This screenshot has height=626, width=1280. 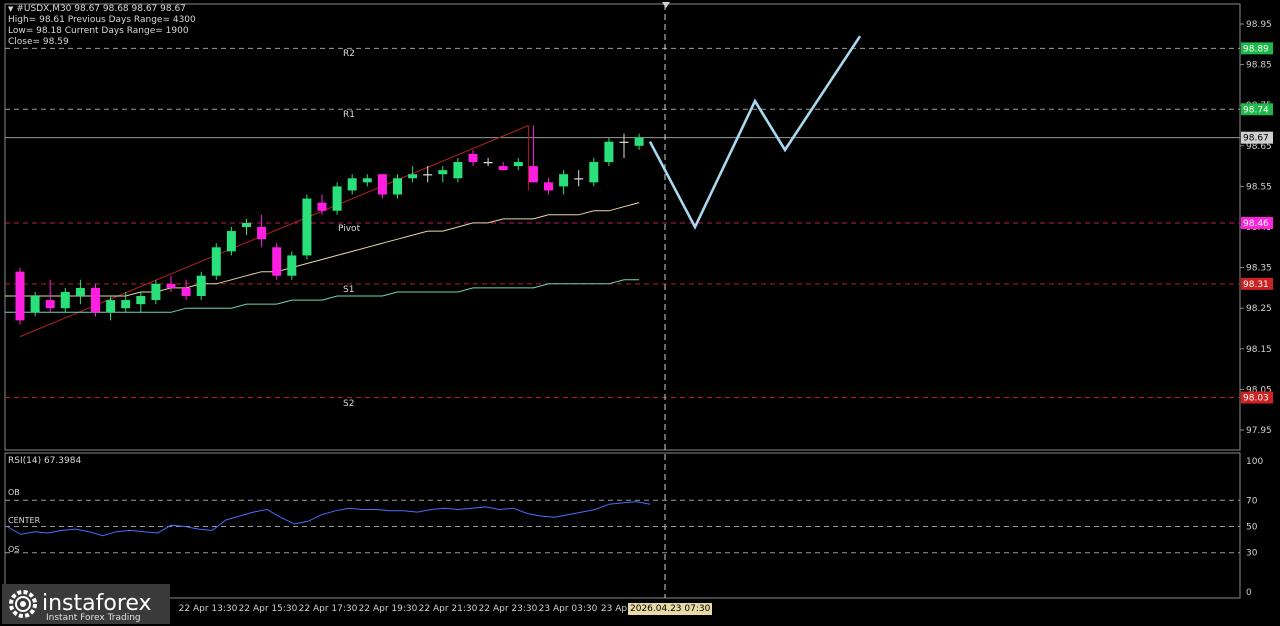 I want to click on time-axis-label: 22 Apr 23:30, so click(x=508, y=609).